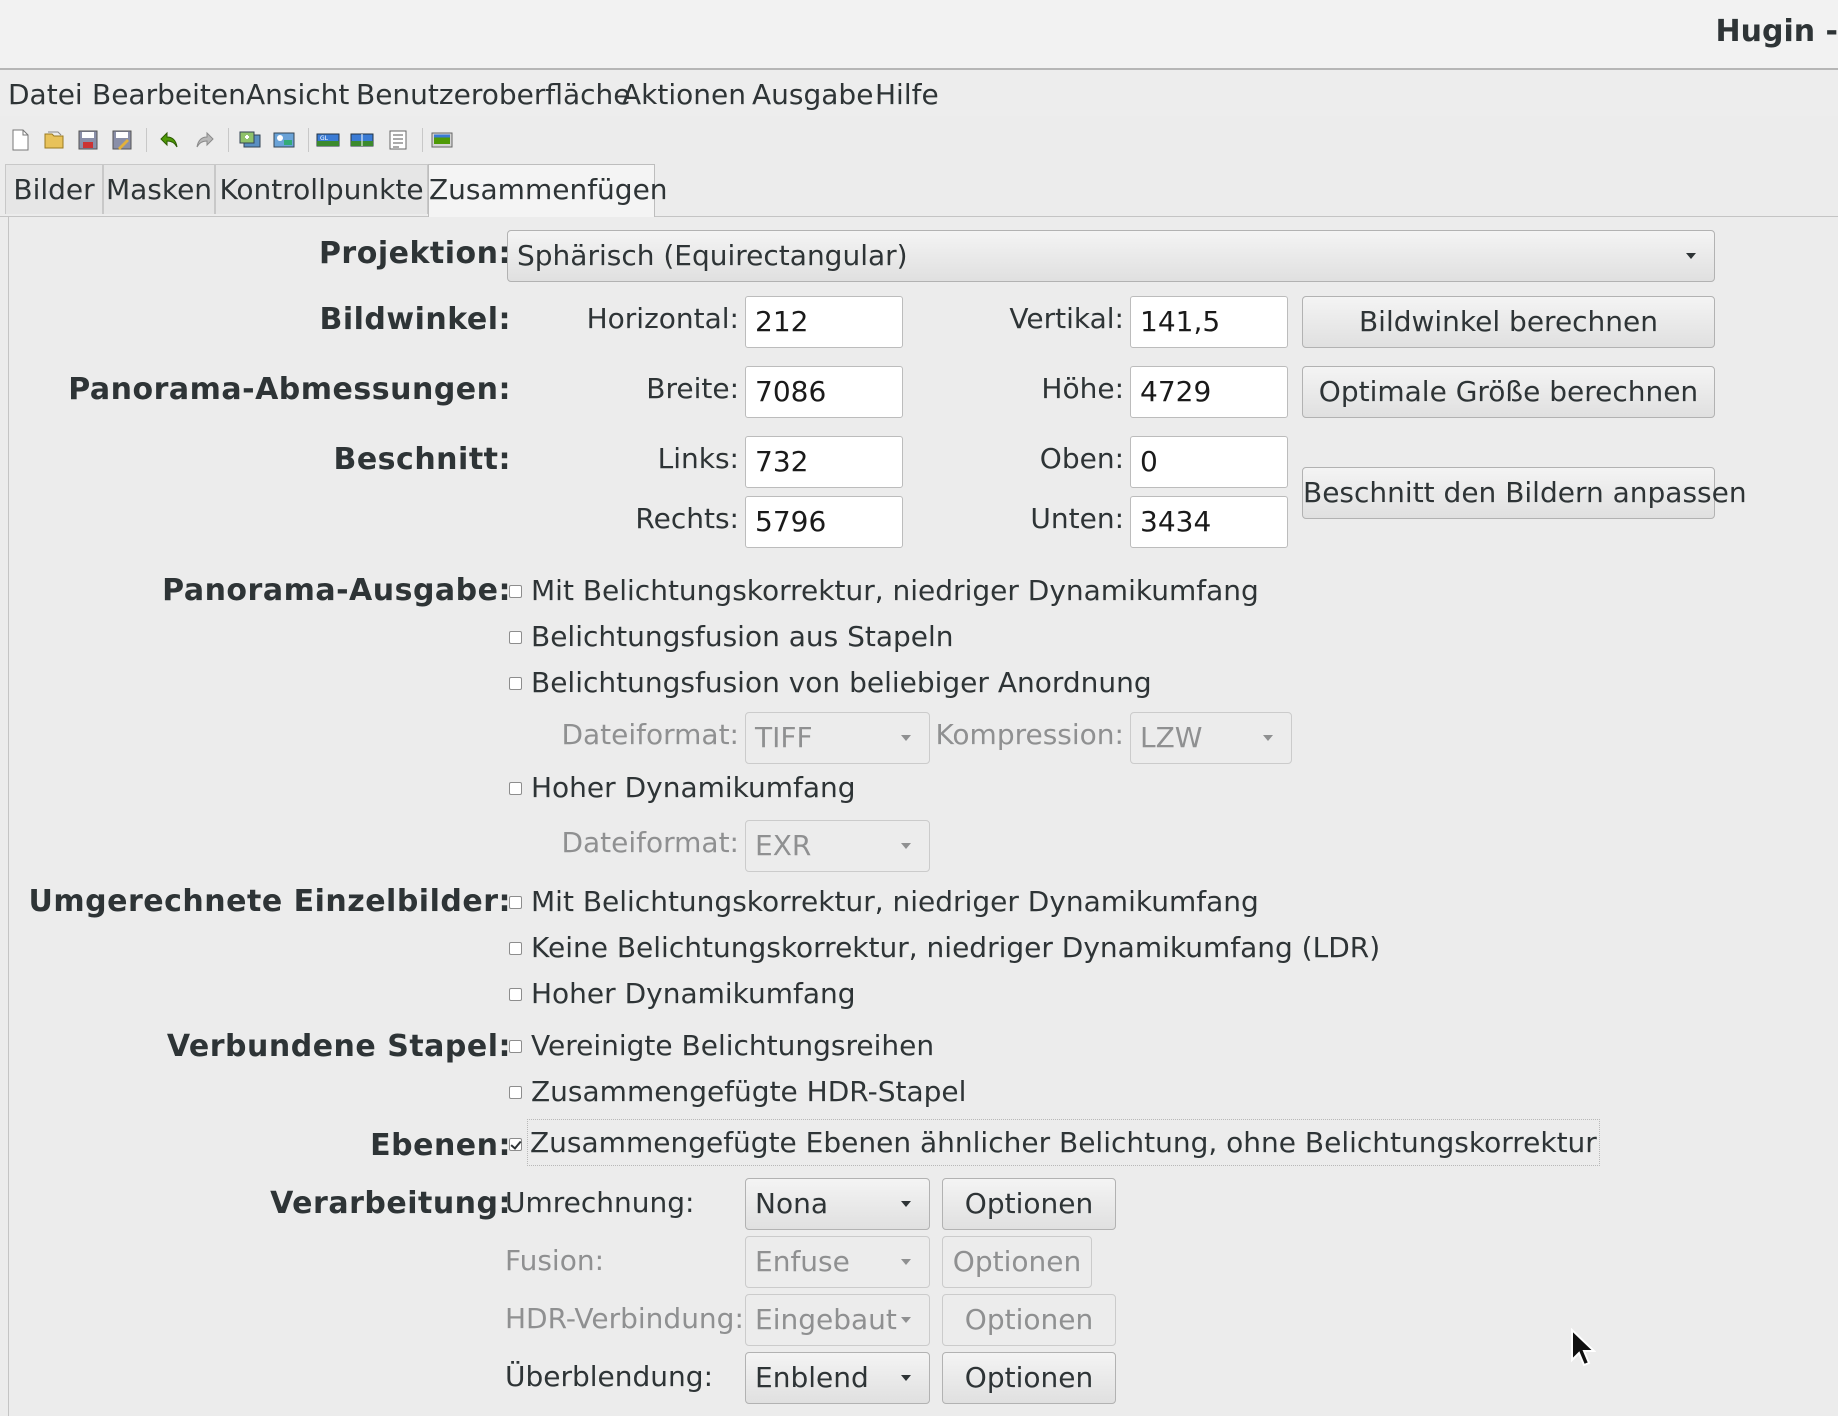  I want to click on save-icon, so click(88, 140).